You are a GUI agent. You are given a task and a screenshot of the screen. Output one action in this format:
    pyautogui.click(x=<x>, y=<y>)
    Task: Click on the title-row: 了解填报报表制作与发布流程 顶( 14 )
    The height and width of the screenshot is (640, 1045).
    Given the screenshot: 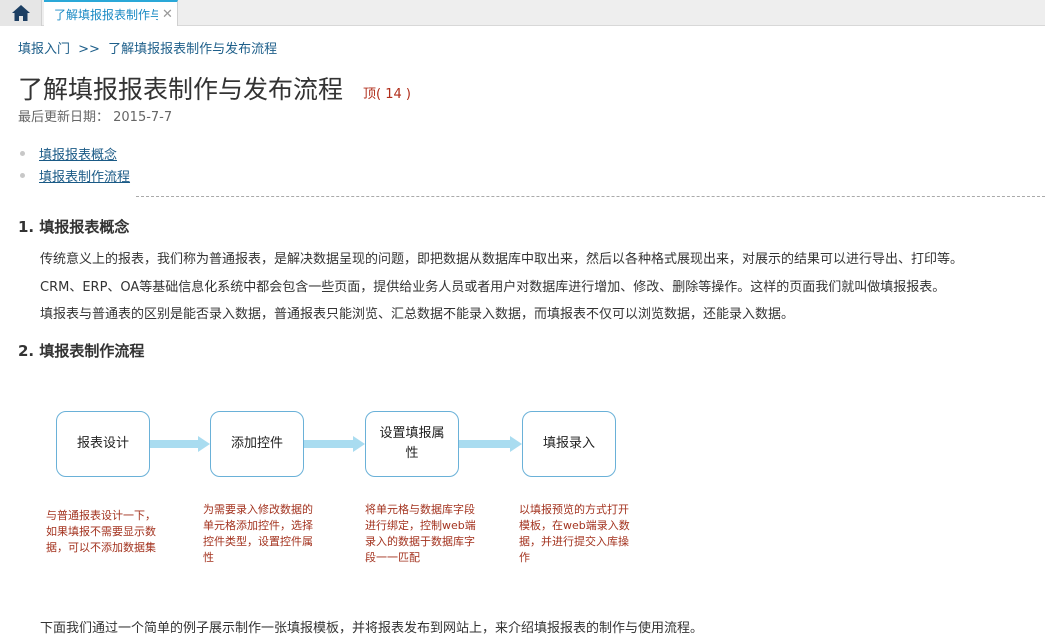 What is the action you would take?
    pyautogui.click(x=214, y=88)
    